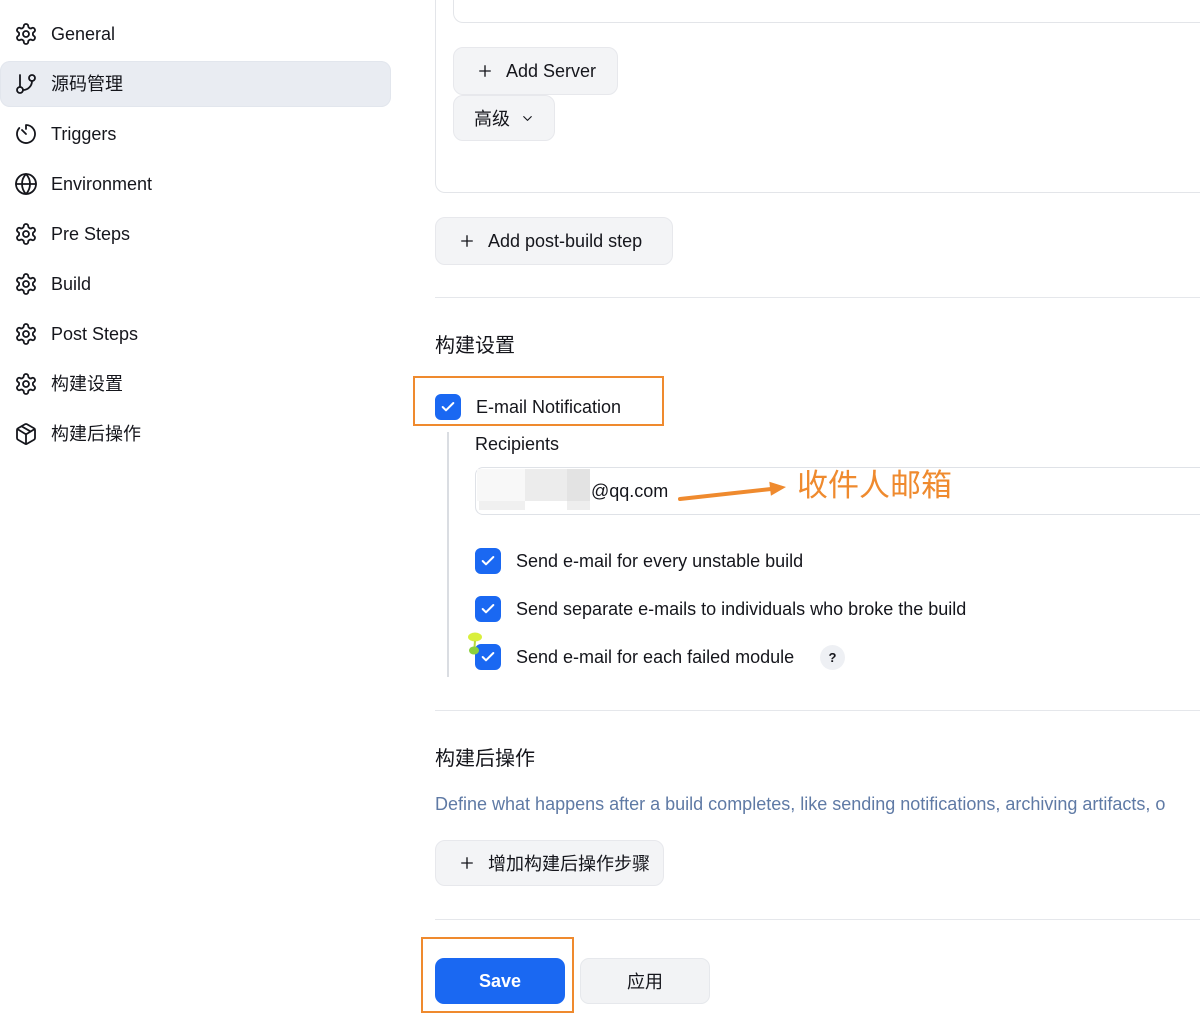 The width and height of the screenshot is (1200, 1030). I want to click on recipients-label: Recipients, so click(517, 444).